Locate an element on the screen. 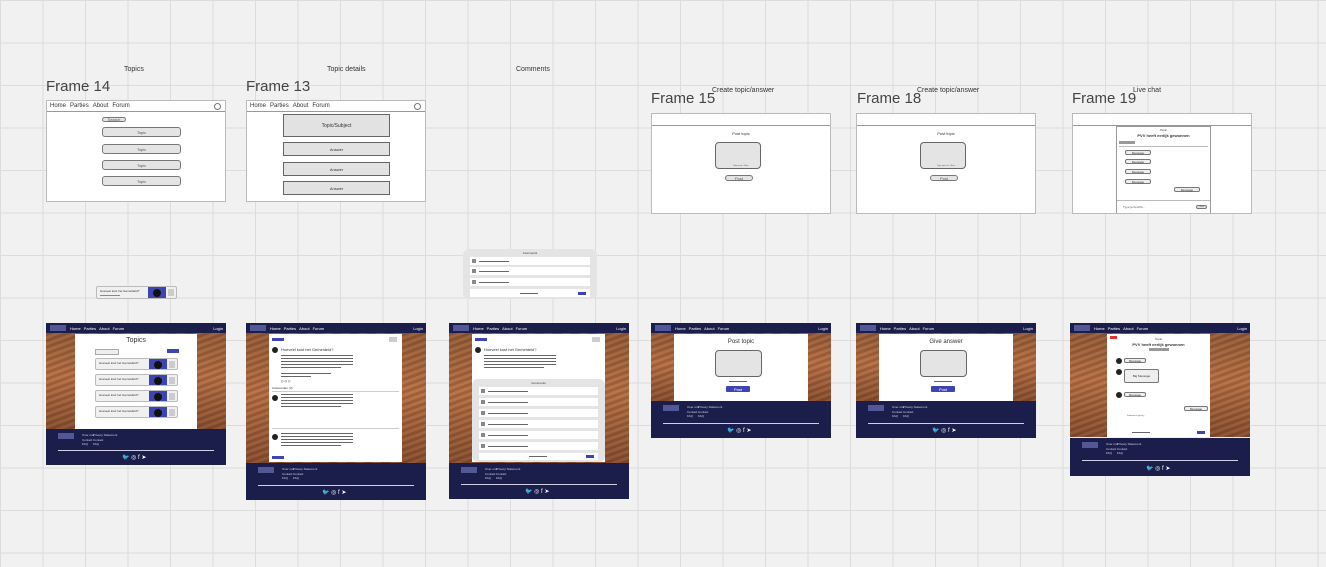 This screenshot has width=1326, height=567. frame-title-14: Frame 14 is located at coordinates (78, 86).